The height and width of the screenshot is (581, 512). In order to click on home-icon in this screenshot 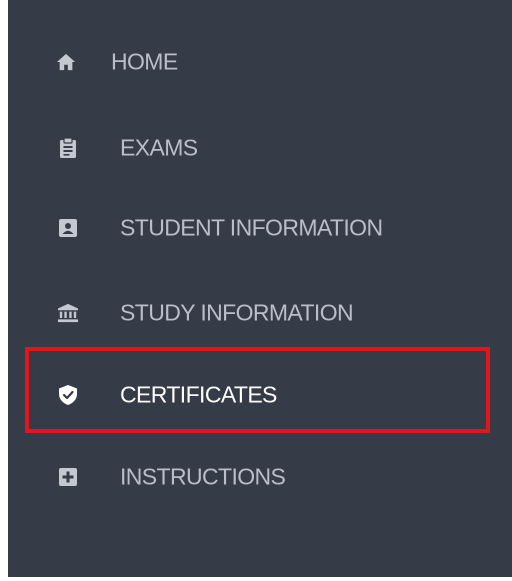, I will do `click(66, 62)`.